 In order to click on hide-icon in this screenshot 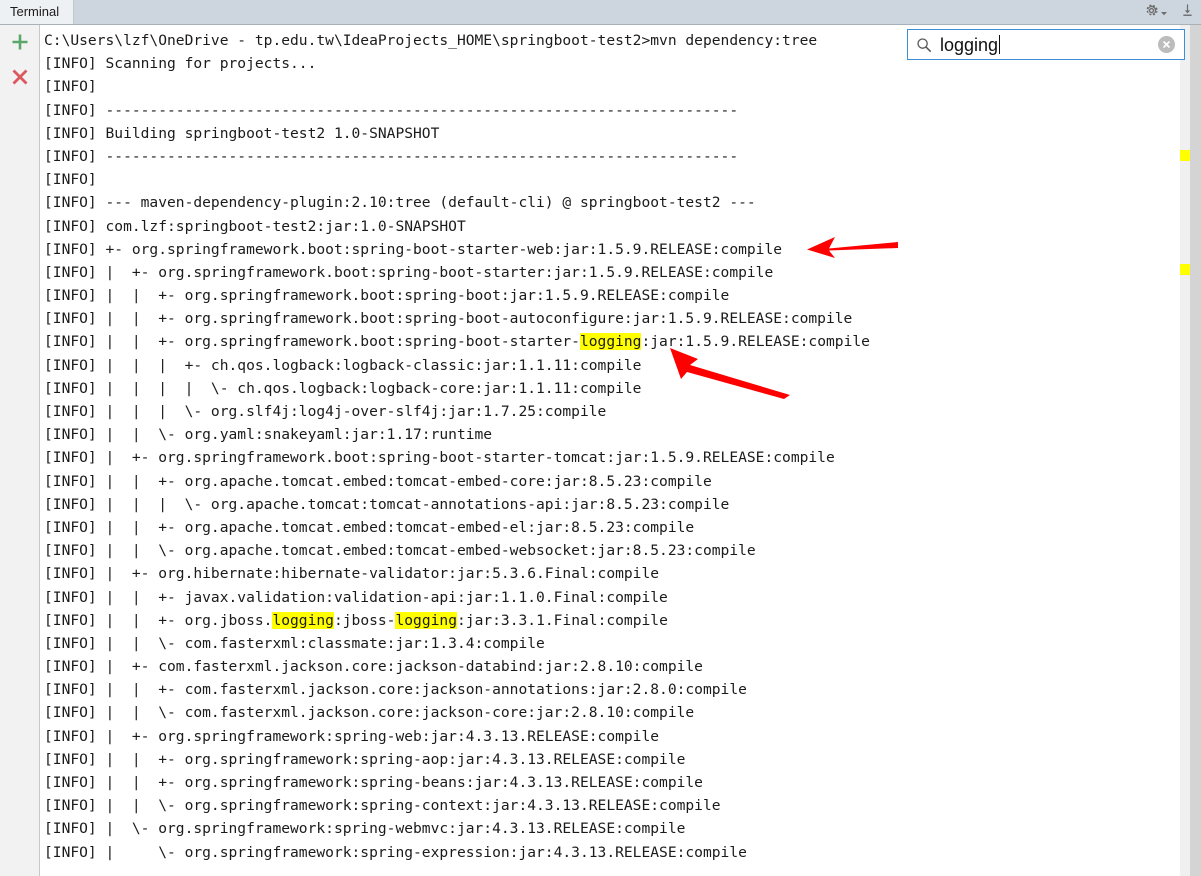, I will do `click(1187, 12)`.